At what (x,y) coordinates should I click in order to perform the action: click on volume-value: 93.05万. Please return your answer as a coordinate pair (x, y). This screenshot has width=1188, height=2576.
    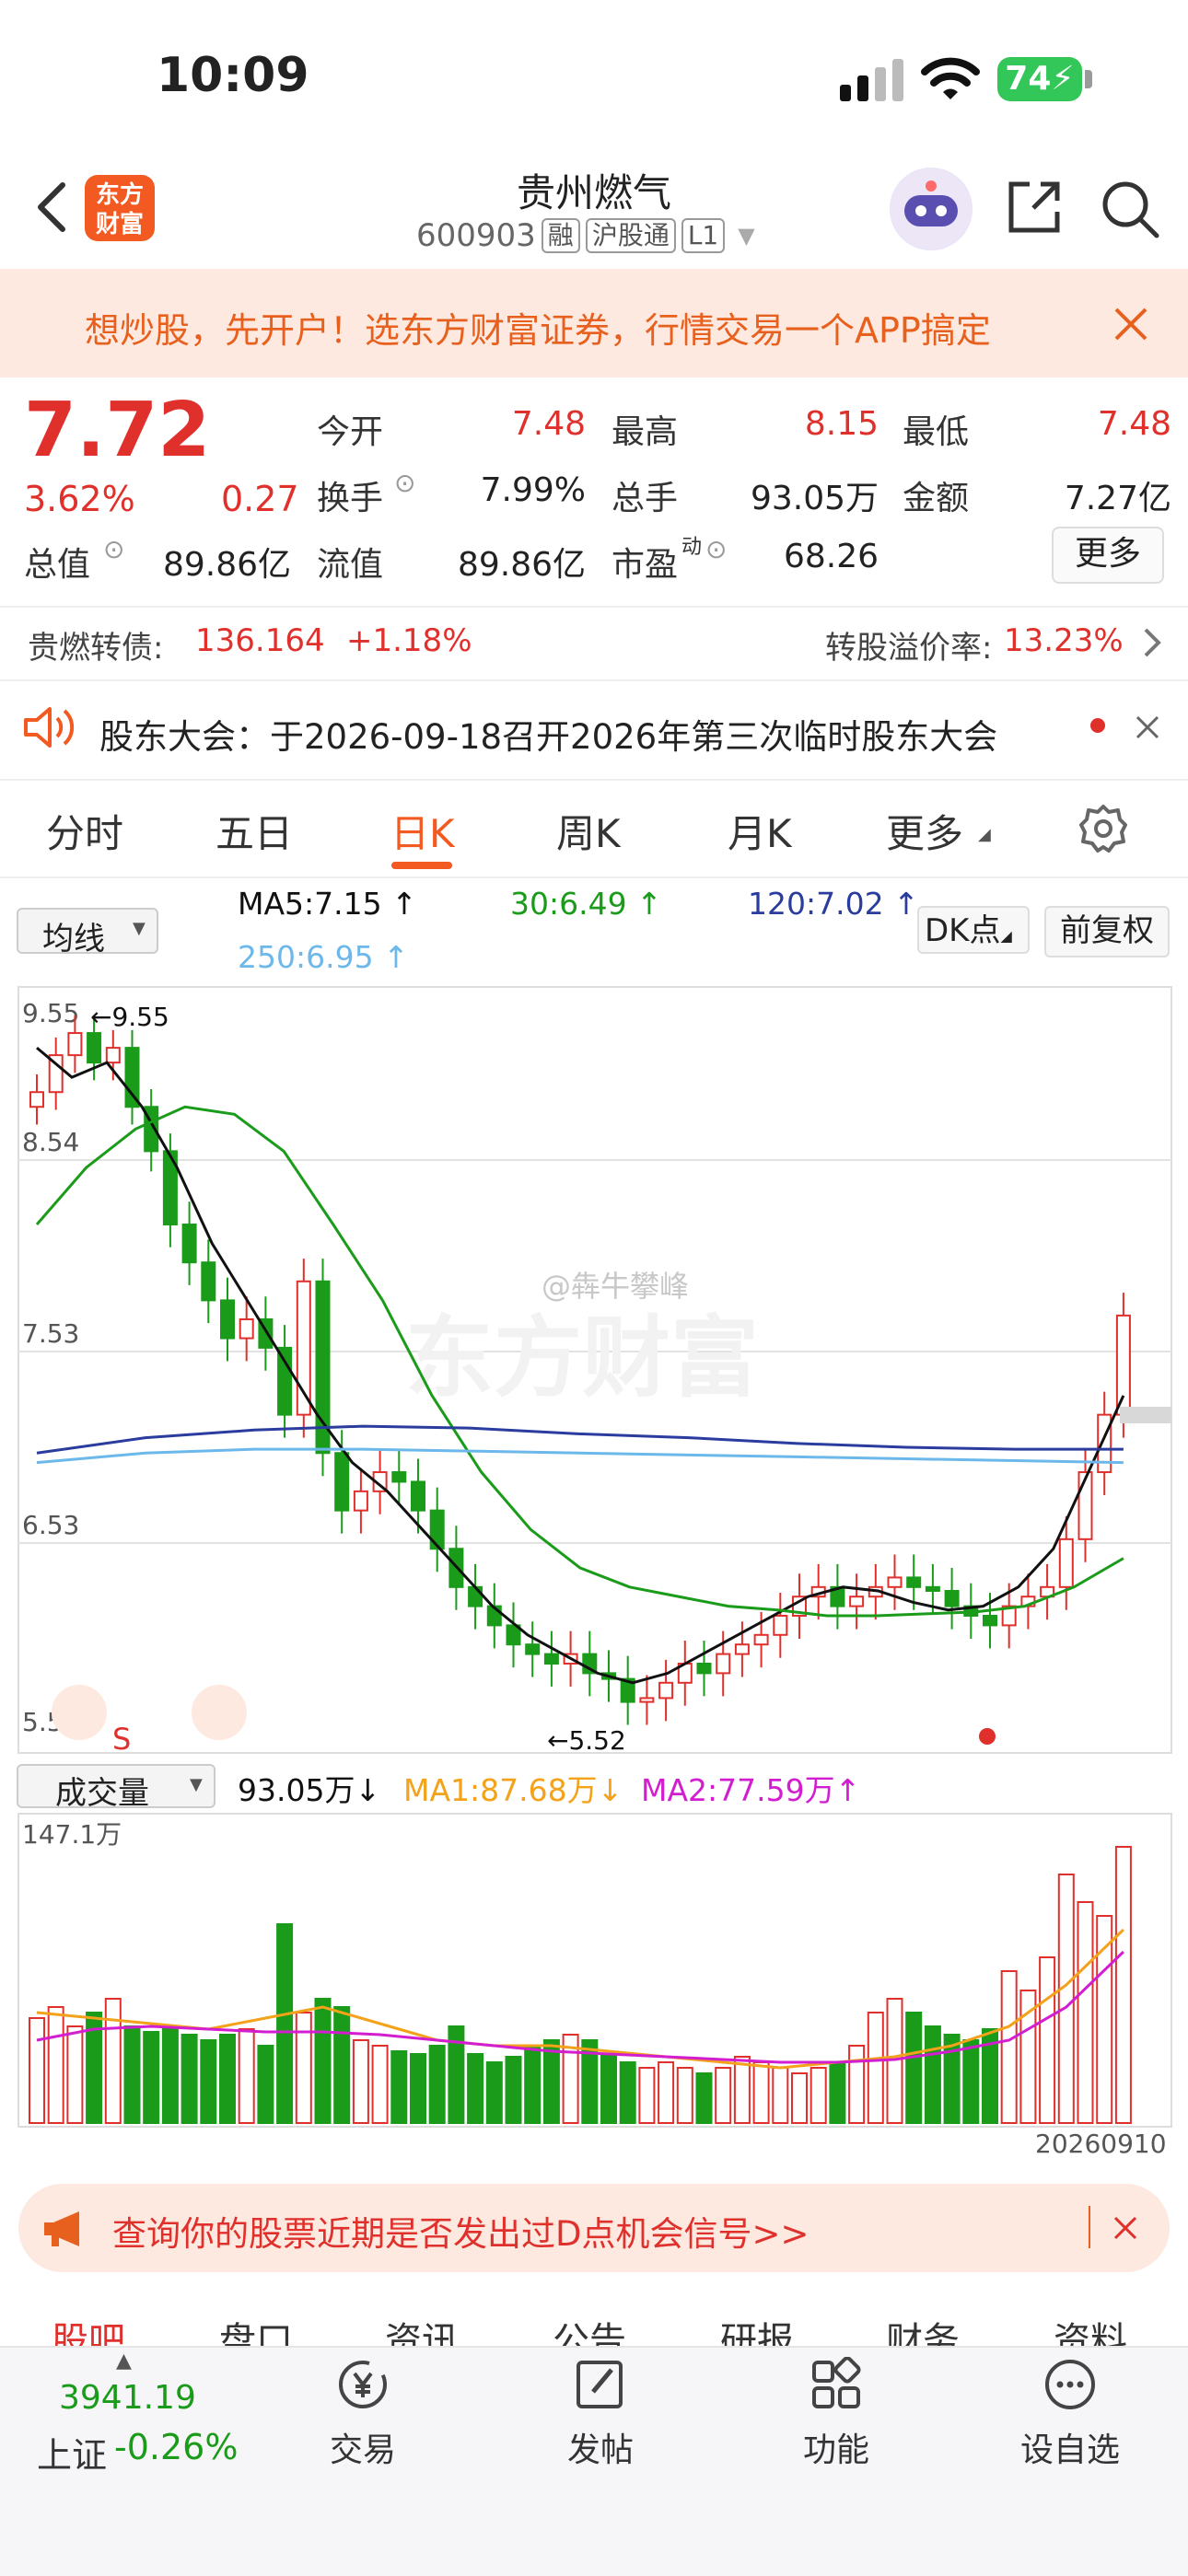
    Looking at the image, I should click on (814, 498).